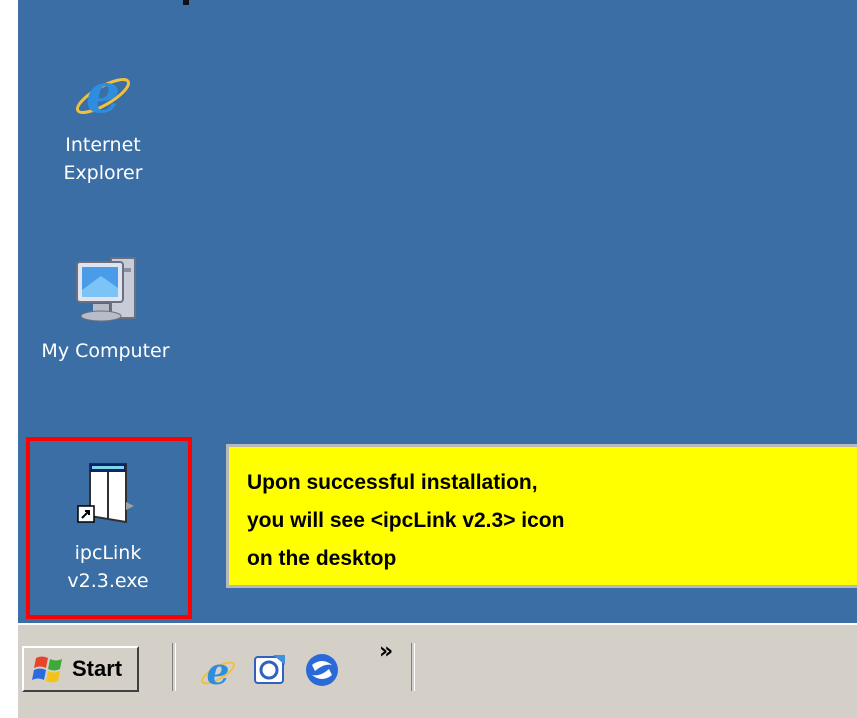 The height and width of the screenshot is (718, 857). I want to click on icon-label: My Computer, so click(105, 351).